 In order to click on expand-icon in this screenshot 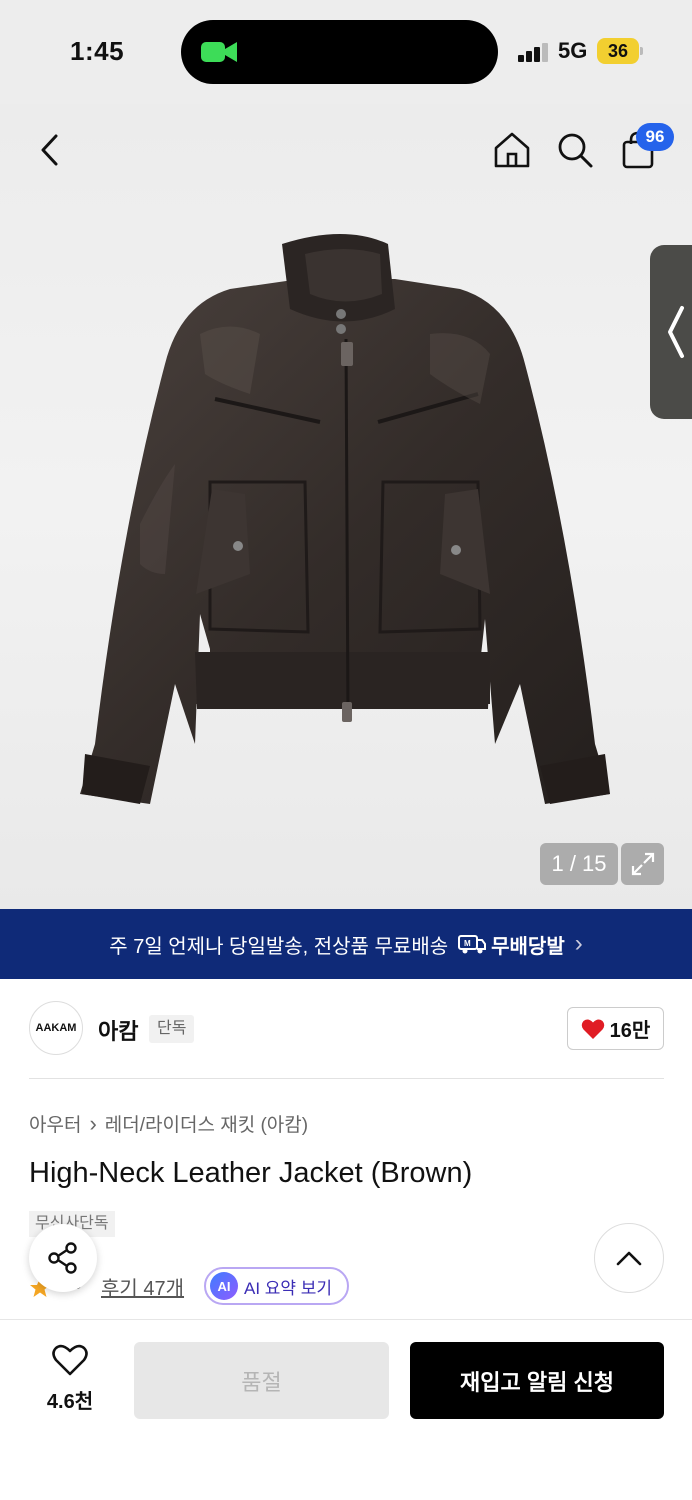, I will do `click(642, 864)`.